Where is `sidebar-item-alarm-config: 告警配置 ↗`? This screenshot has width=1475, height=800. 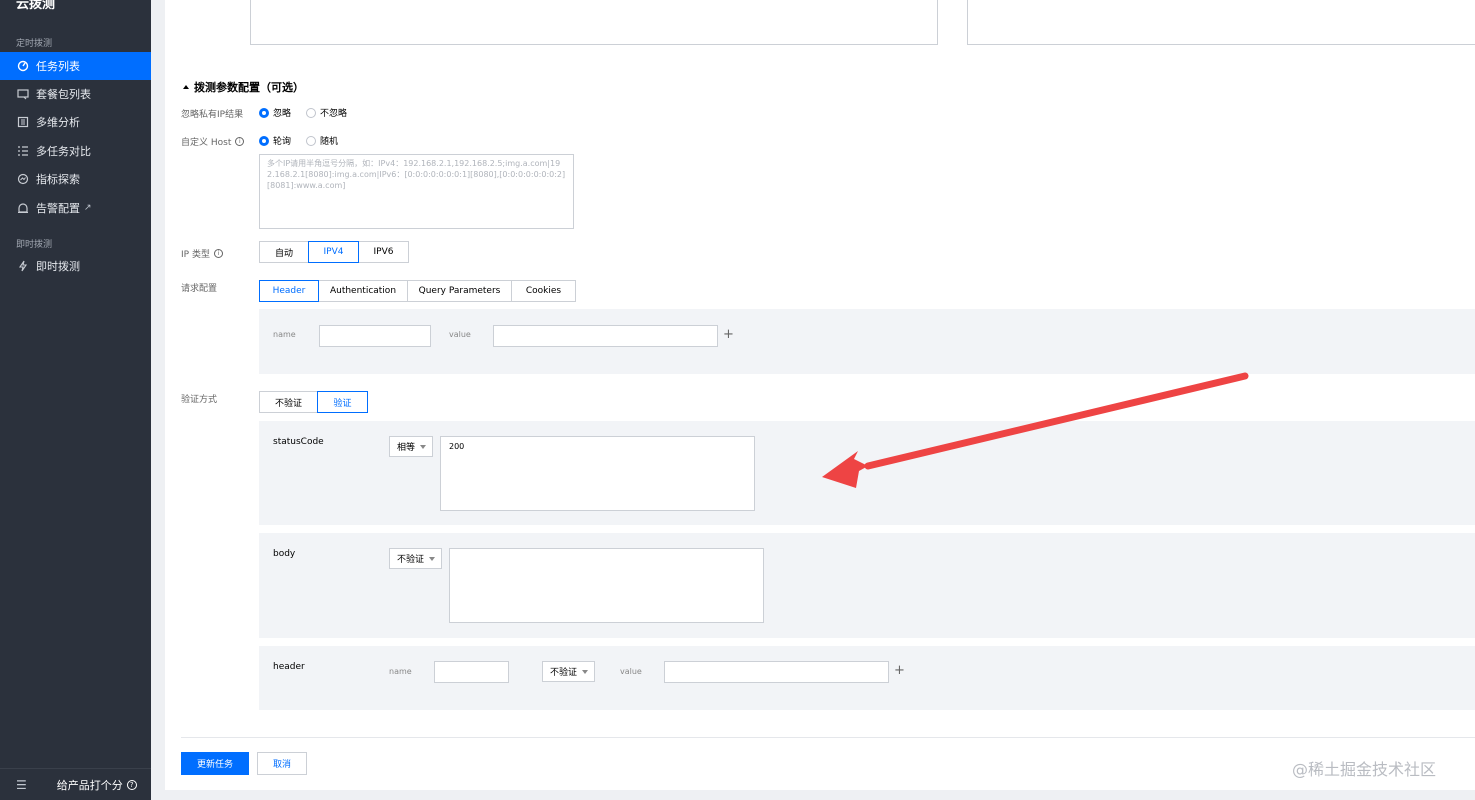 sidebar-item-alarm-config: 告警配置 ↗ is located at coordinates (75, 208).